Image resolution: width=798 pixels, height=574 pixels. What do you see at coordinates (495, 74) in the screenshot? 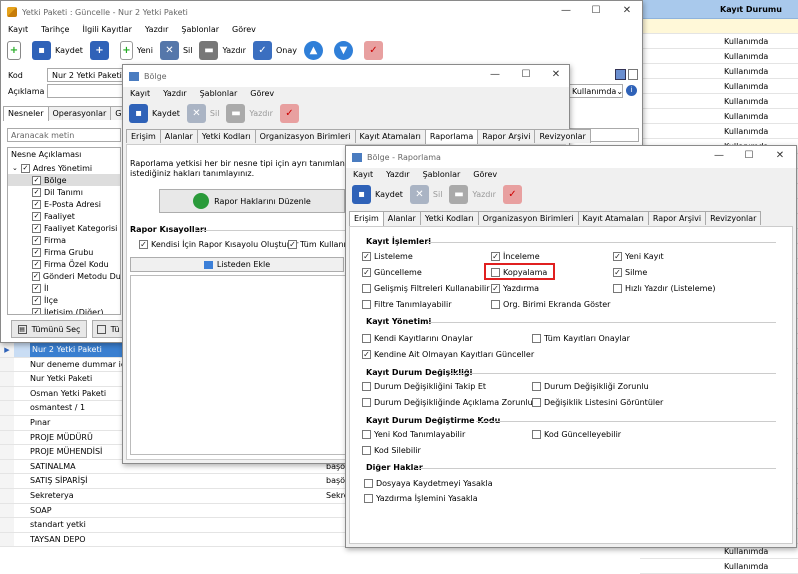
I see `minimize-icon: —` at bounding box center [495, 74].